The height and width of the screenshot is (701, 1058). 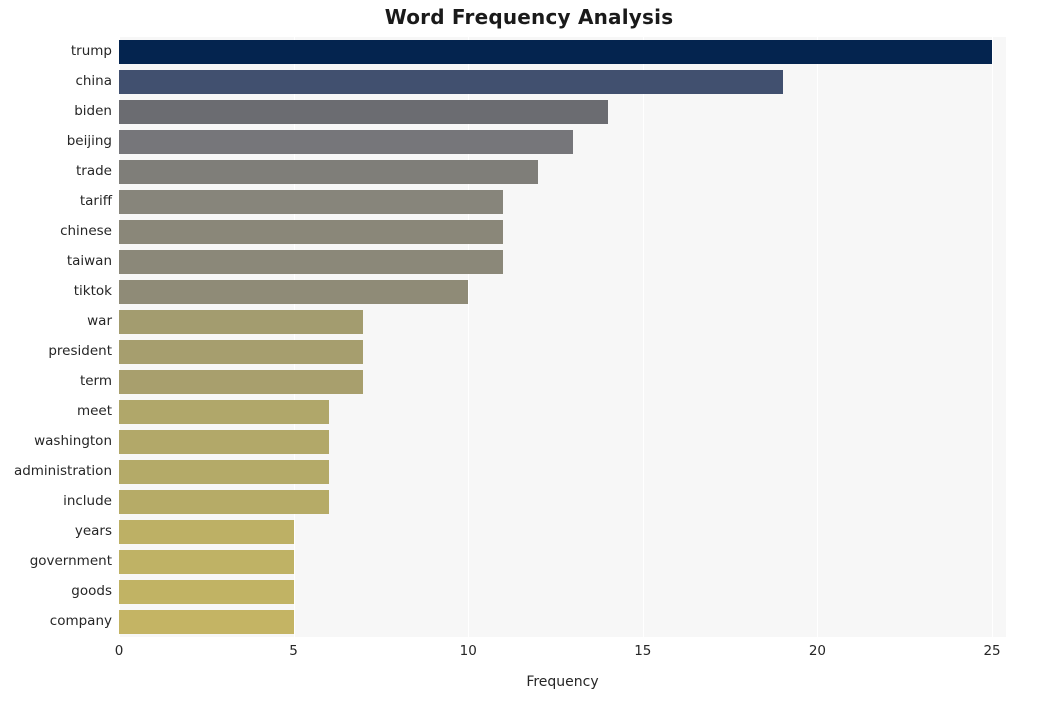 I want to click on x-axis-title: Frequency, so click(x=562, y=682).